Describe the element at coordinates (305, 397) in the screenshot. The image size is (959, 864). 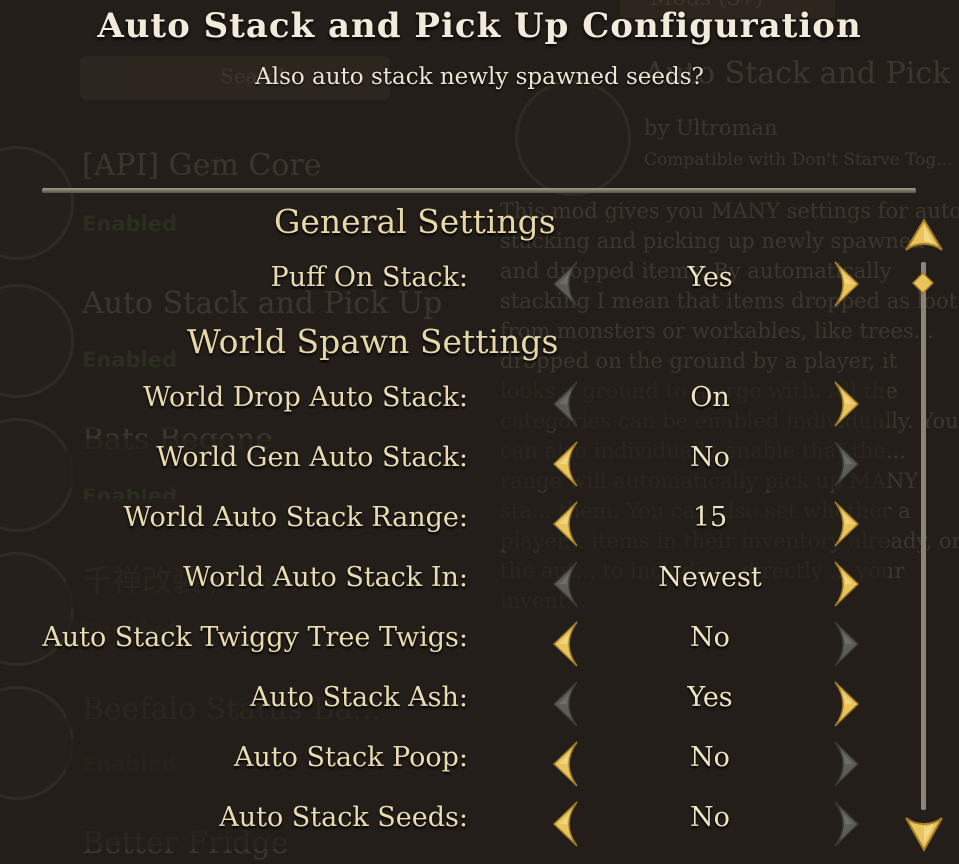
I see `option-label: World Drop Auto Stack:` at that location.